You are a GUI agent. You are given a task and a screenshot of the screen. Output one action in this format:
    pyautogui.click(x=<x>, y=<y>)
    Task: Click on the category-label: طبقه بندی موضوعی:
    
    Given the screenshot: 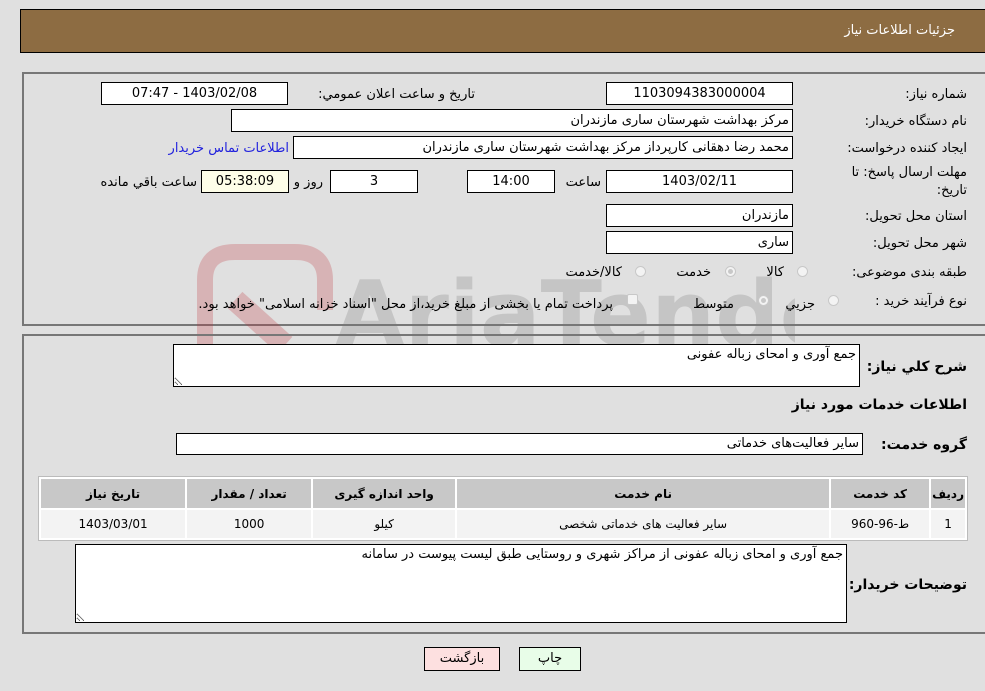 What is the action you would take?
    pyautogui.click(x=909, y=272)
    